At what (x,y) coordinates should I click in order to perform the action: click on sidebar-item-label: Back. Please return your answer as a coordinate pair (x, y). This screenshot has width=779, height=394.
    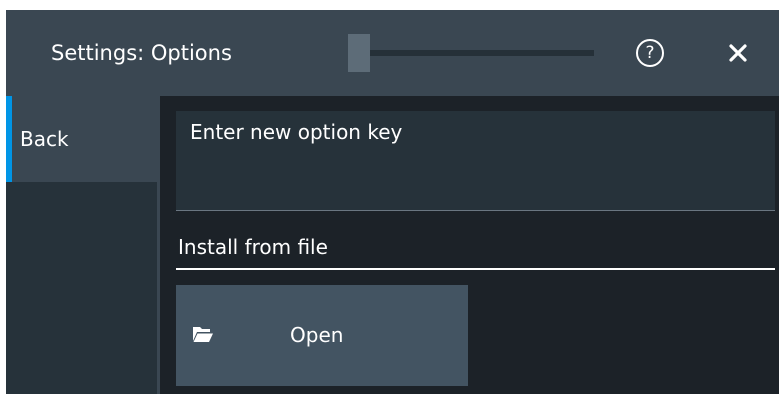
    Looking at the image, I should click on (44, 139).